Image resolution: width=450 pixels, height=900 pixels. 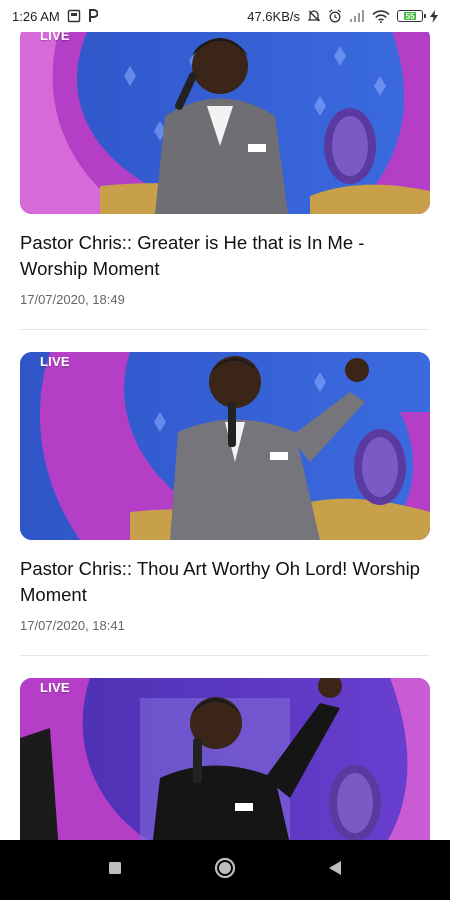 I want to click on network-speed: 47.6KB/s, so click(x=273, y=16).